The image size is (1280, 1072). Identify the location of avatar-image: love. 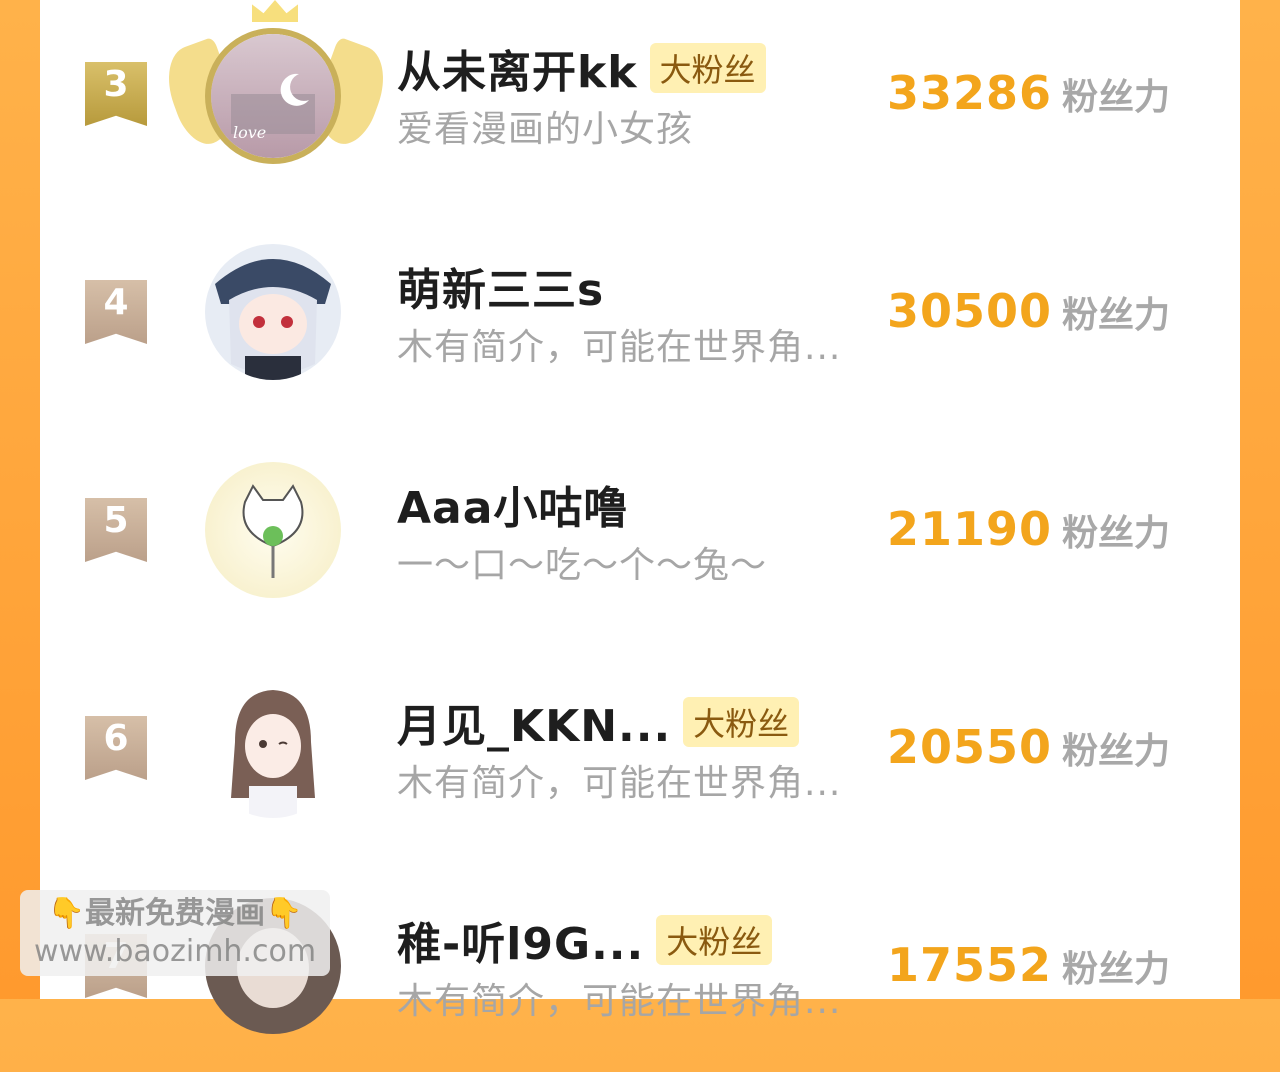
(273, 96).